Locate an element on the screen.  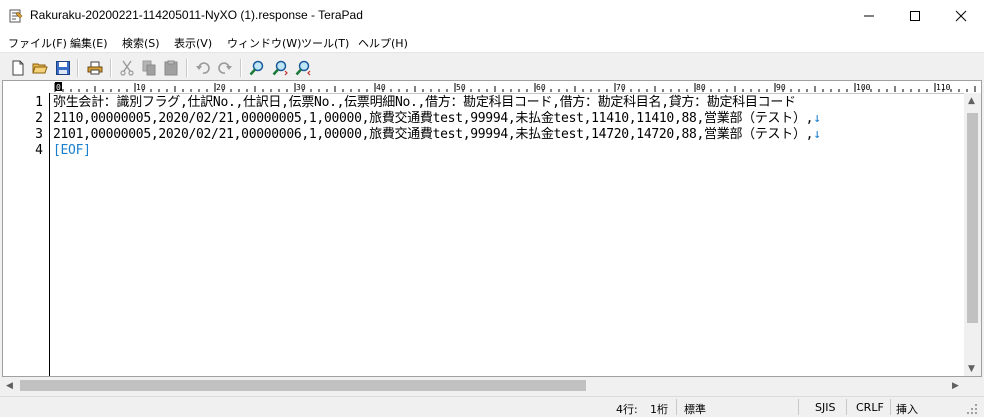
status-line-ending: CRLF is located at coordinates (870, 407).